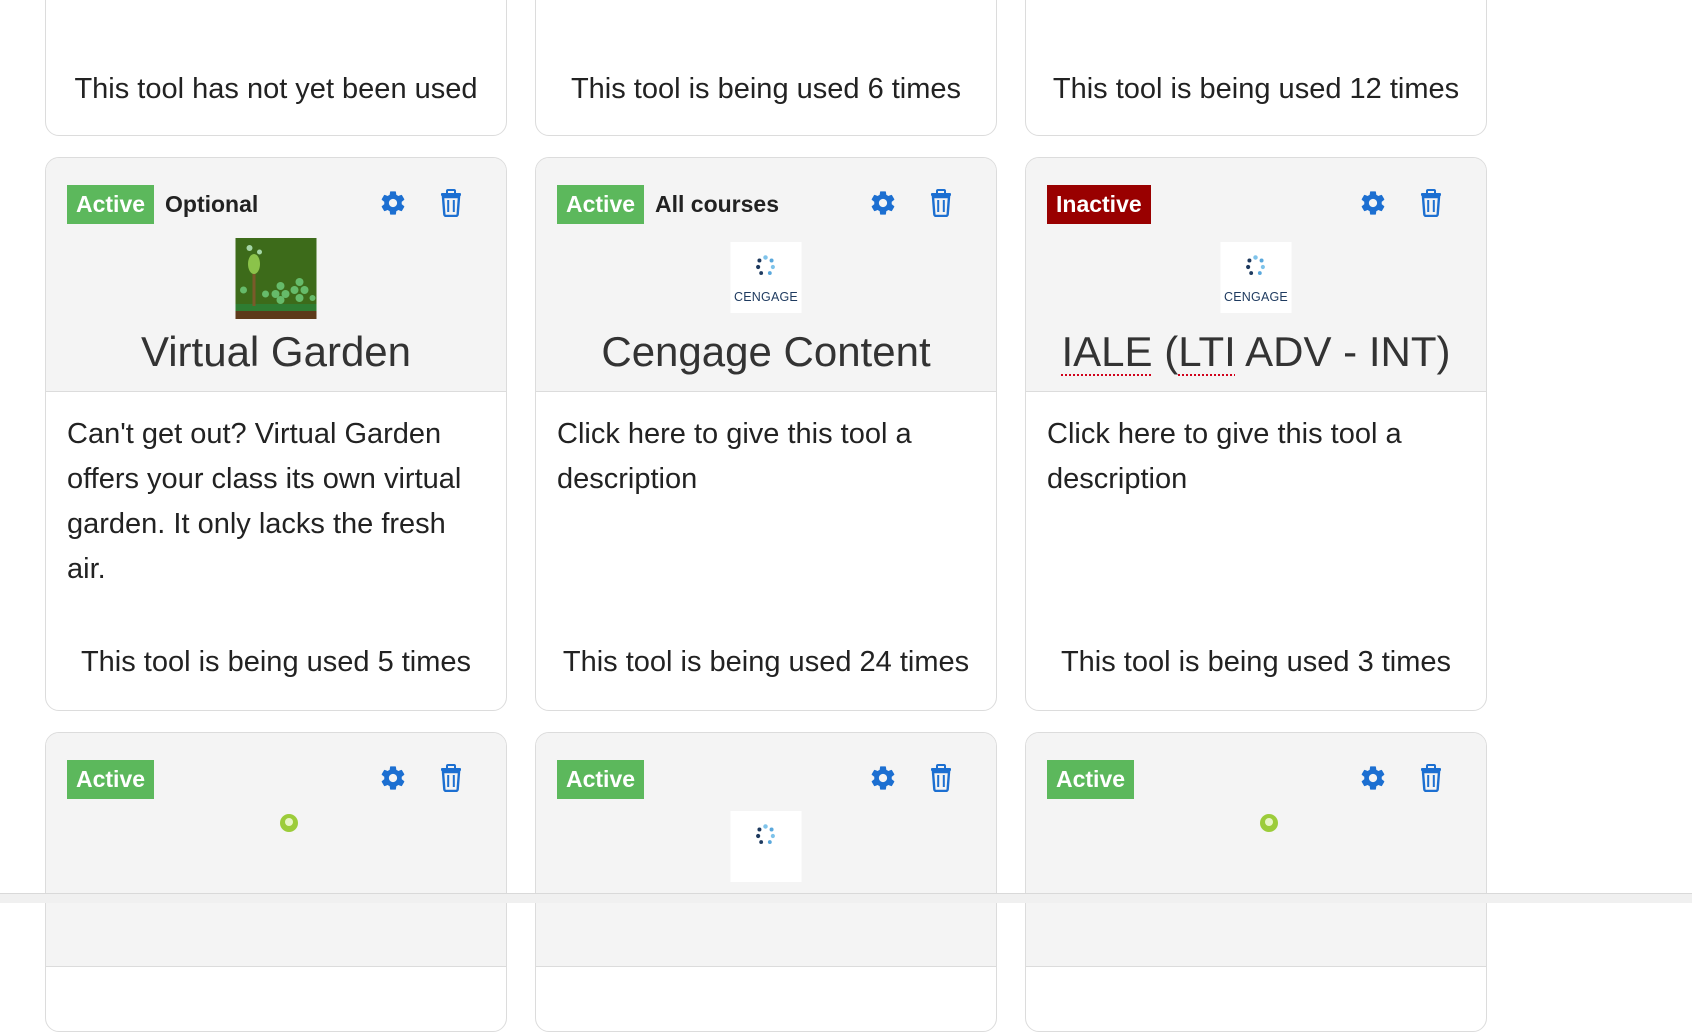 This screenshot has height=1032, width=1692. I want to click on cengage-logo, so click(766, 846).